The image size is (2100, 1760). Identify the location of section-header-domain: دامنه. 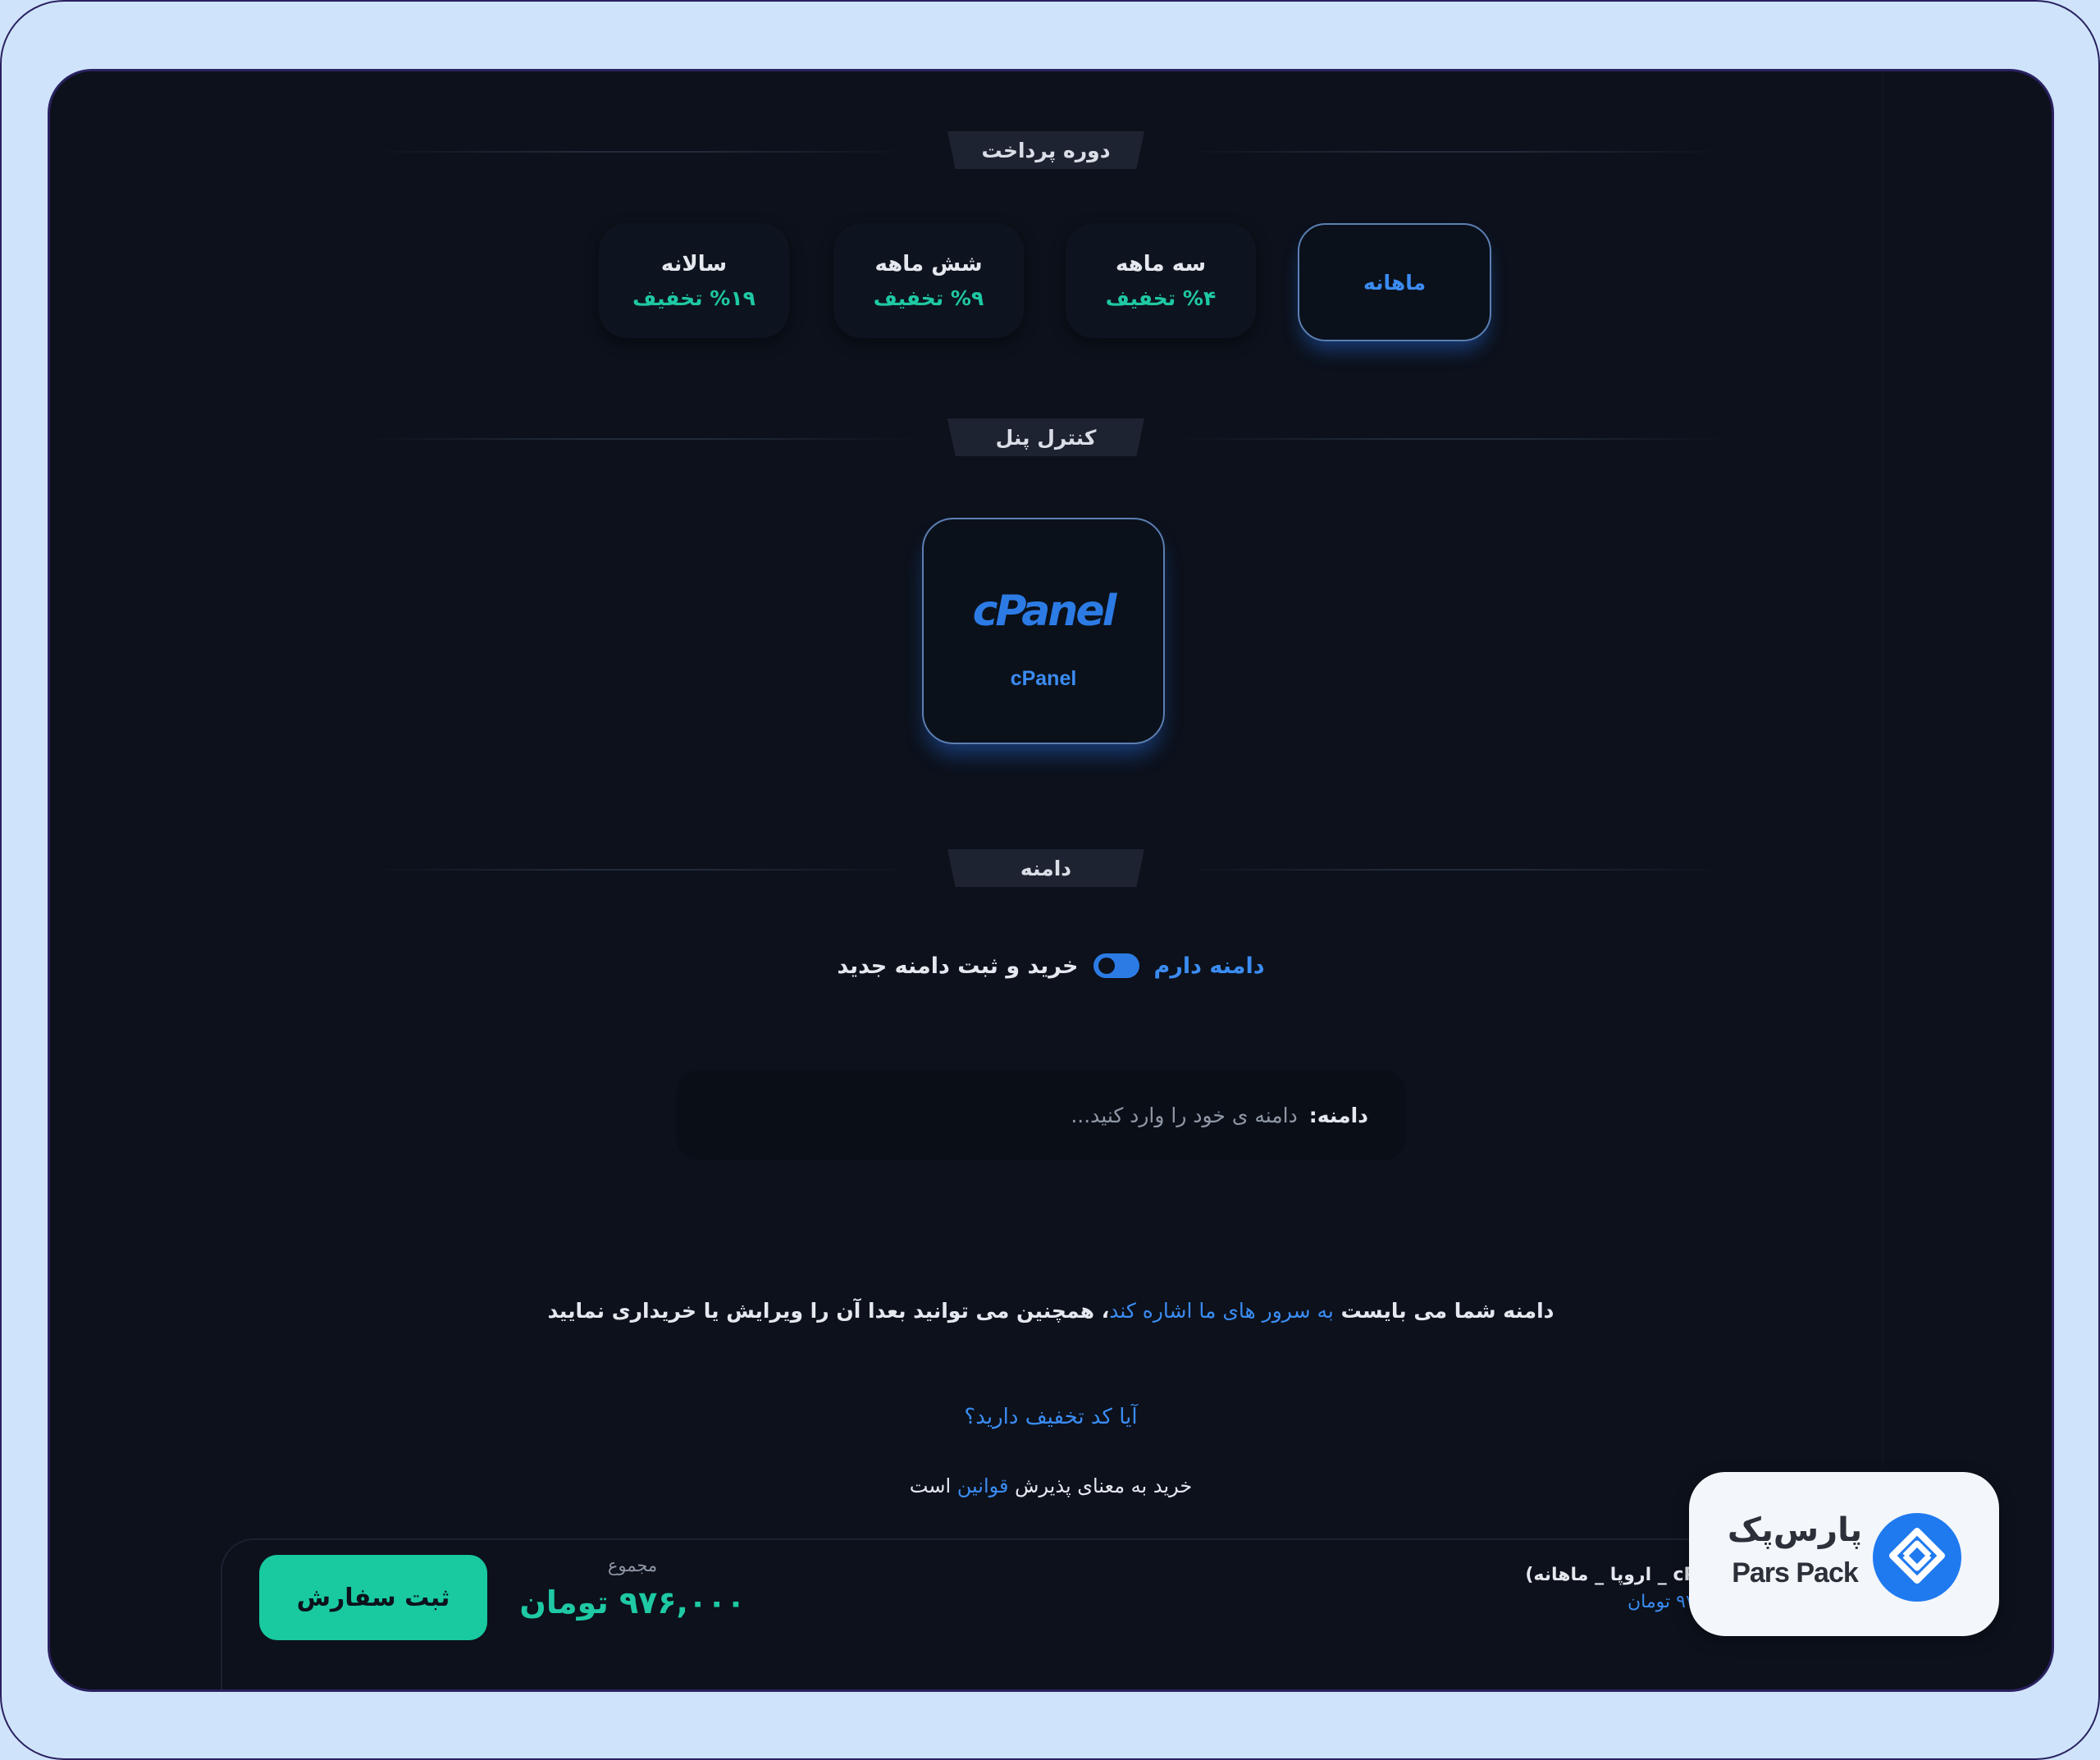
(1051, 869).